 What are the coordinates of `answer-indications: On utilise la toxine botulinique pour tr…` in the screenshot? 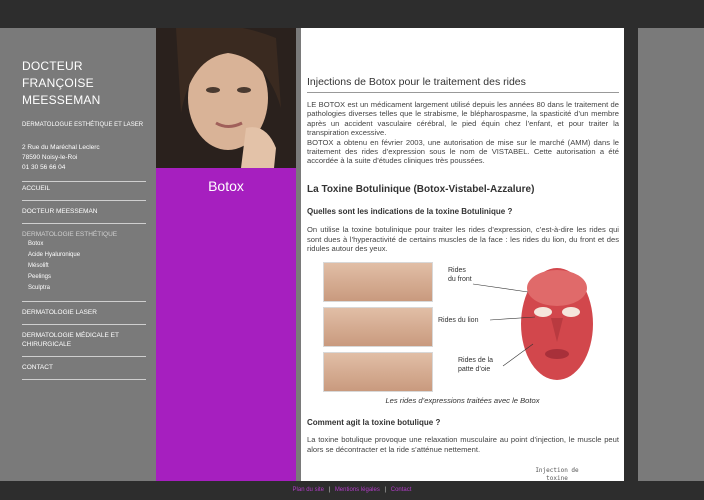 It's located at (463, 239).